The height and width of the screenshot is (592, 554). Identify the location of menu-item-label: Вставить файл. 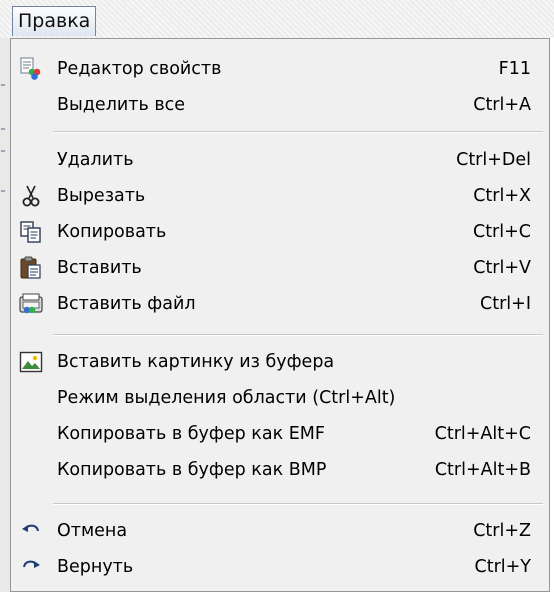
(126, 304).